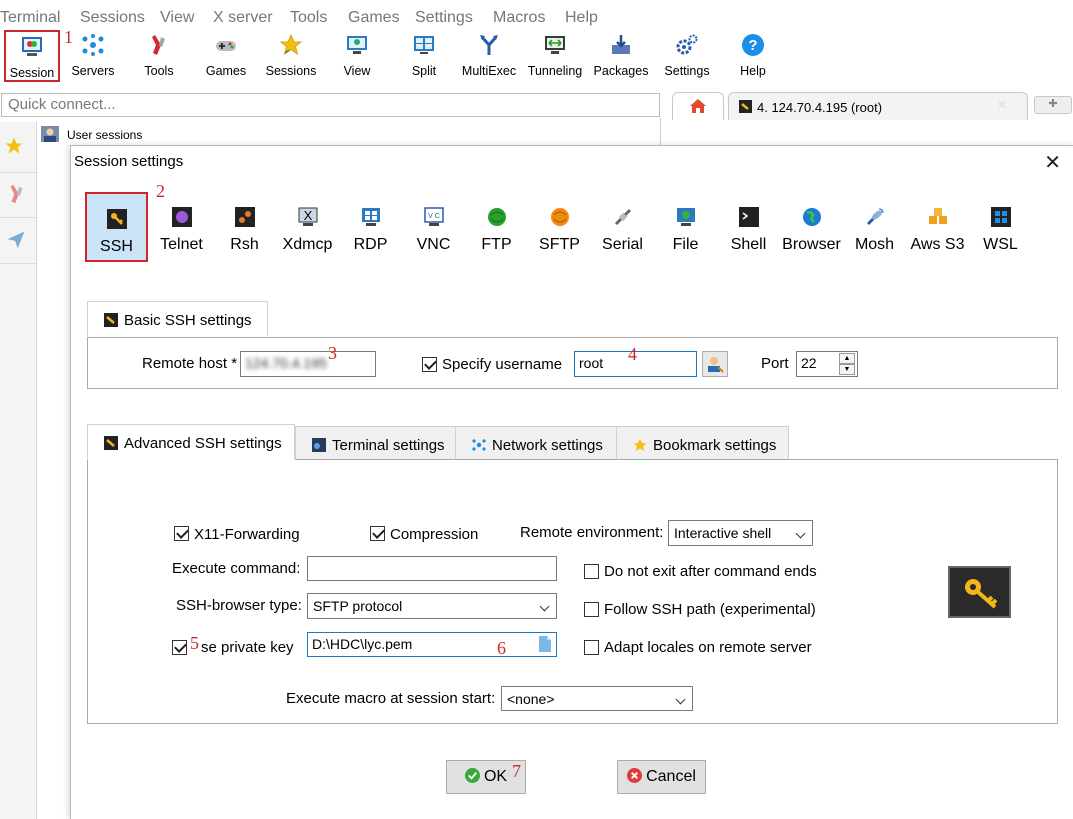  What do you see at coordinates (622, 227) in the screenshot?
I see `session-type-serial: Serial` at bounding box center [622, 227].